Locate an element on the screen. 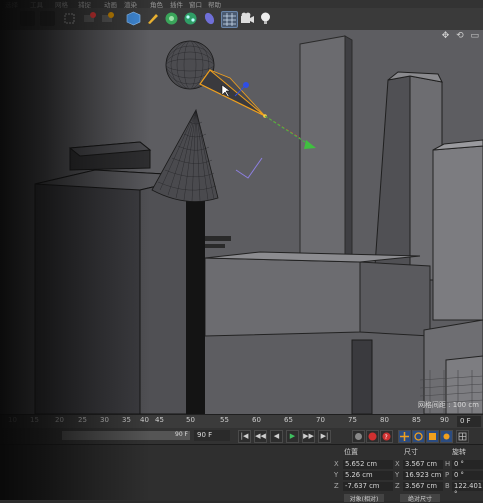 The image size is (483, 503). previous-key-button: ◀◀ is located at coordinates (260, 436).